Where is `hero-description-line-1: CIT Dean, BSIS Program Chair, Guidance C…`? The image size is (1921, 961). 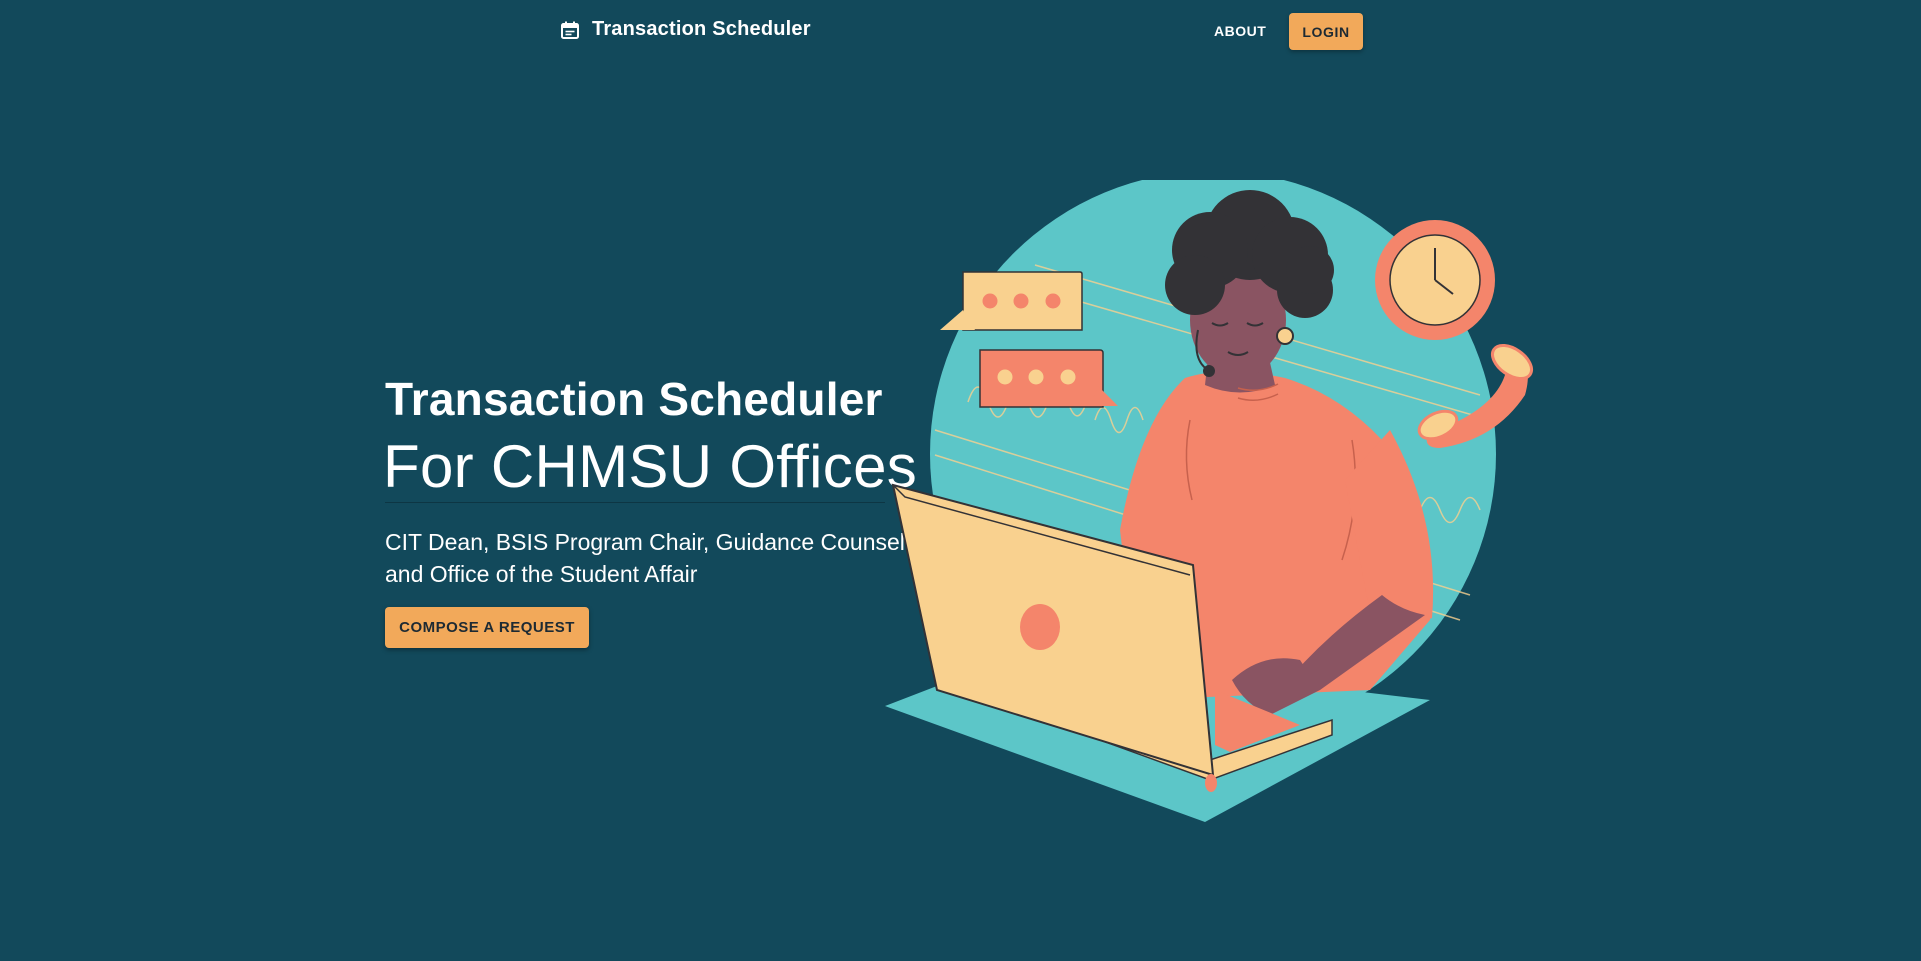
hero-description-line-1: CIT Dean, BSIS Program Chair, Guidance C… is located at coordinates (658, 542).